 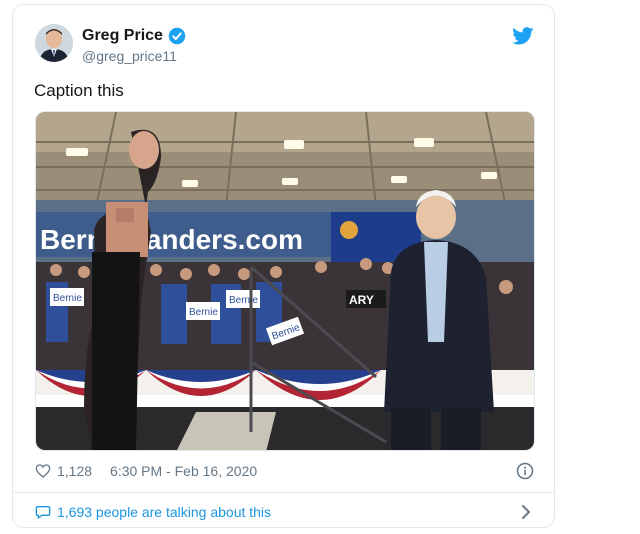 What do you see at coordinates (177, 36) in the screenshot?
I see `verified-badge-icon` at bounding box center [177, 36].